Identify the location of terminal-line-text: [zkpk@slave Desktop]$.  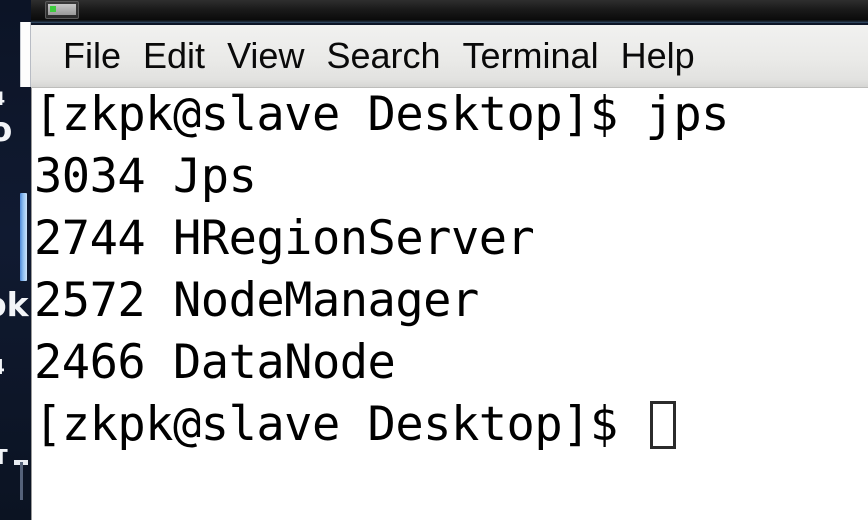
(340, 424).